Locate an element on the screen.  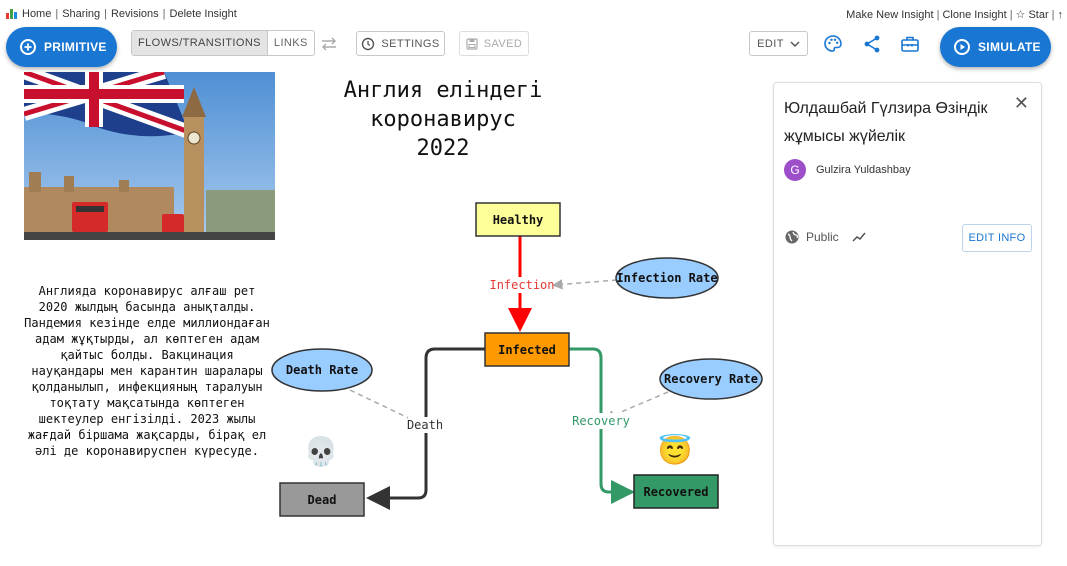
infection-rate-variable: Infection Rate is located at coordinates (667, 278).